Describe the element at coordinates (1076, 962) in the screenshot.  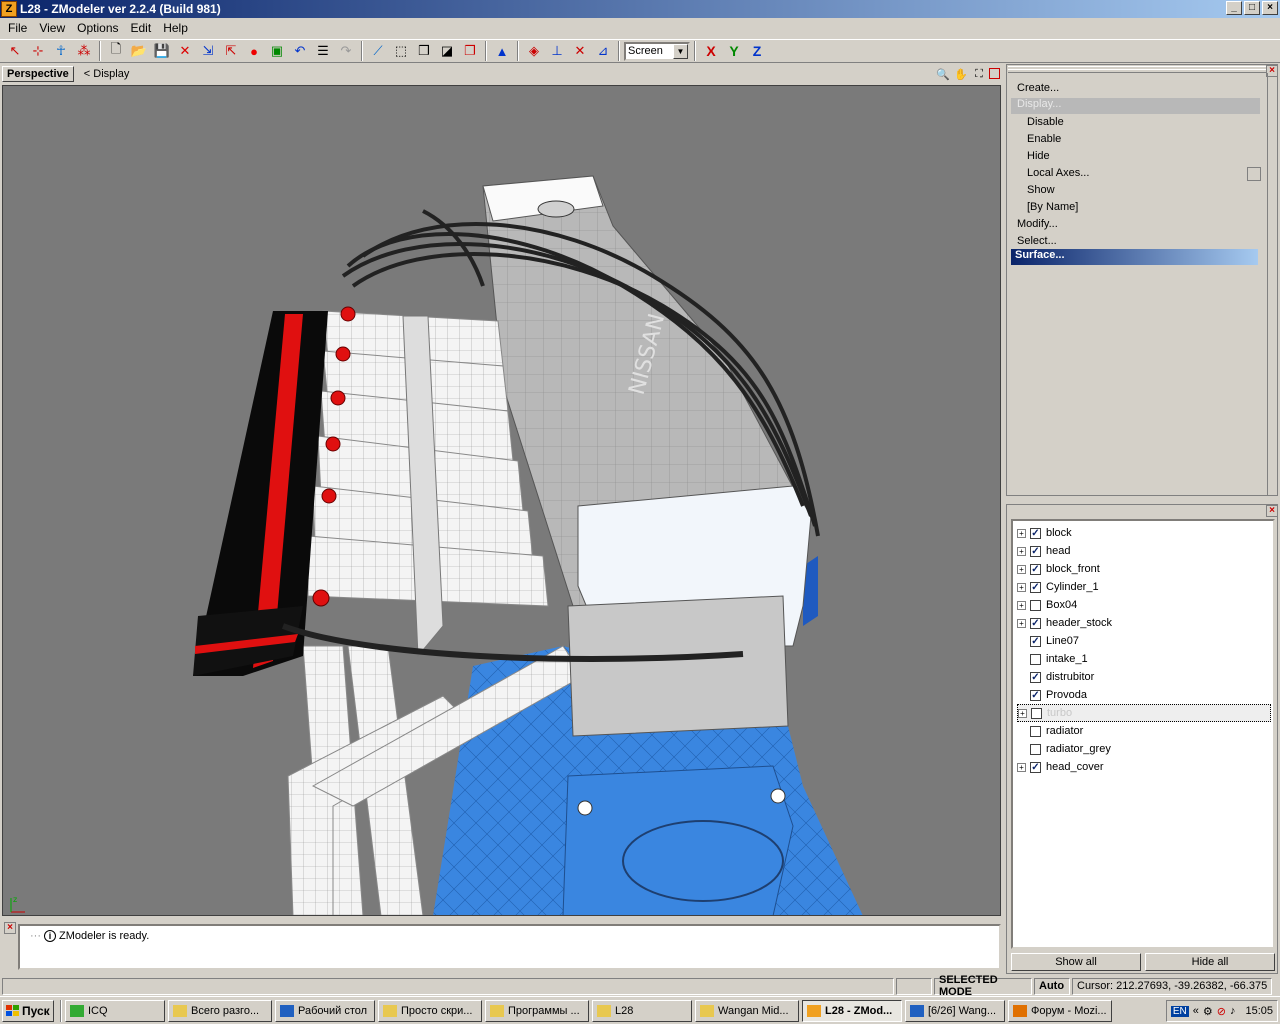
I see `show-all-button: Show all` at that location.